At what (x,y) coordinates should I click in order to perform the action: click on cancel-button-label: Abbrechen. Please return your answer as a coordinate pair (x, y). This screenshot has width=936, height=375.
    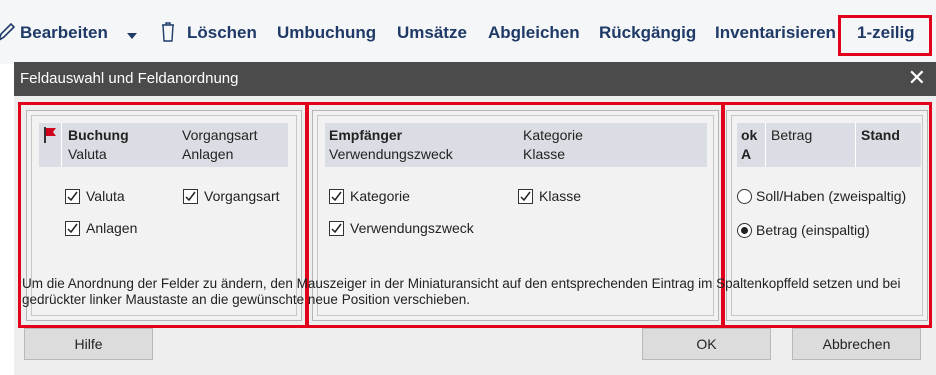
    Looking at the image, I should click on (856, 344).